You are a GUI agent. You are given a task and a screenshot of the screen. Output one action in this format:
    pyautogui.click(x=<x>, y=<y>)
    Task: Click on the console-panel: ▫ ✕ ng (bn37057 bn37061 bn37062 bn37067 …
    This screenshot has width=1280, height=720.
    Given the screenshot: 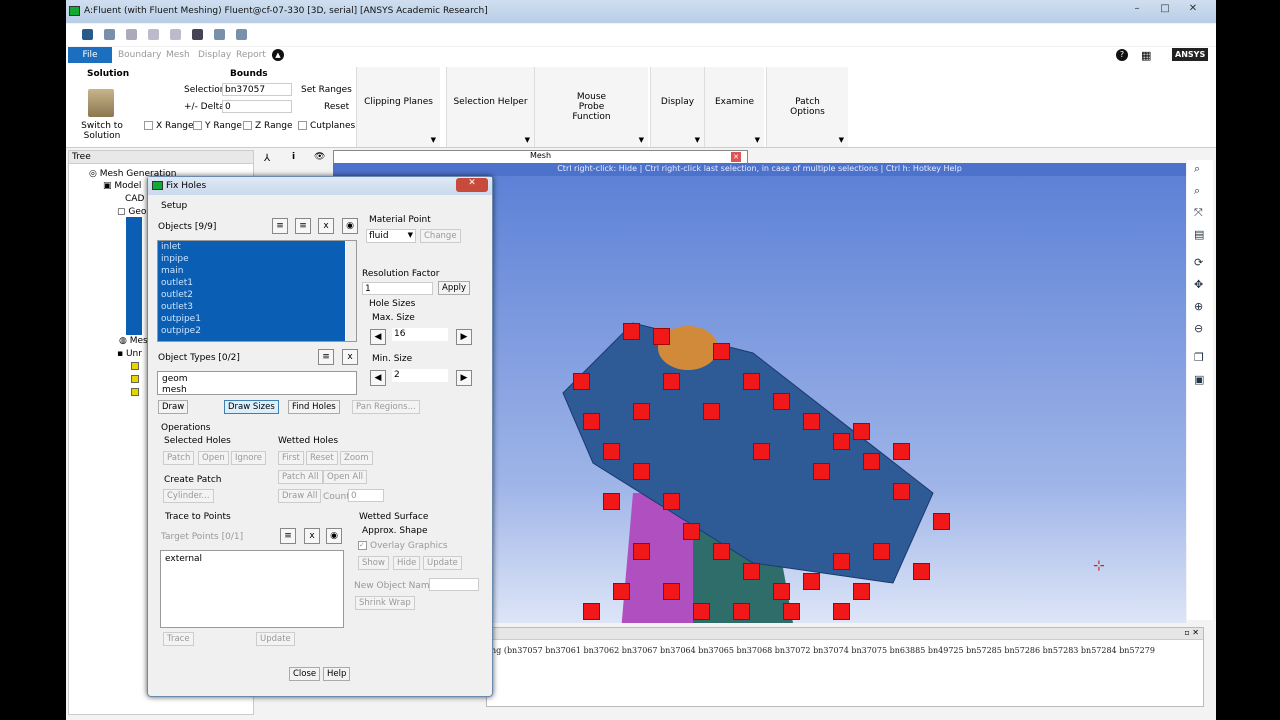 What is the action you would take?
    pyautogui.click(x=845, y=667)
    